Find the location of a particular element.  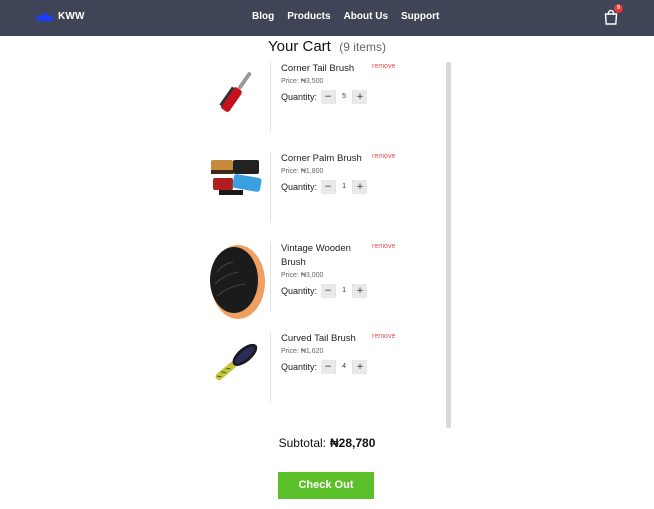

oval-wooden-brush-image is located at coordinates (236, 282).